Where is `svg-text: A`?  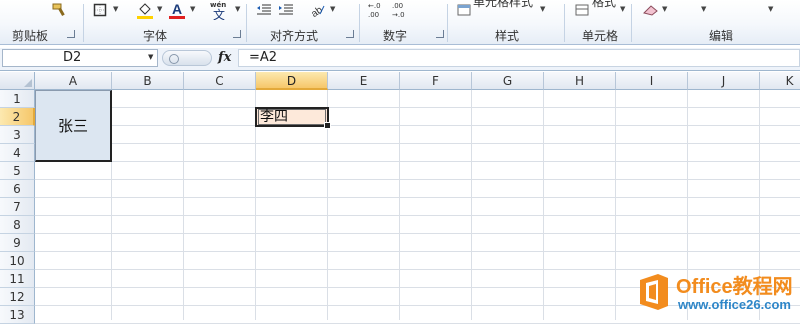
svg-text: A is located at coordinates (177, 9).